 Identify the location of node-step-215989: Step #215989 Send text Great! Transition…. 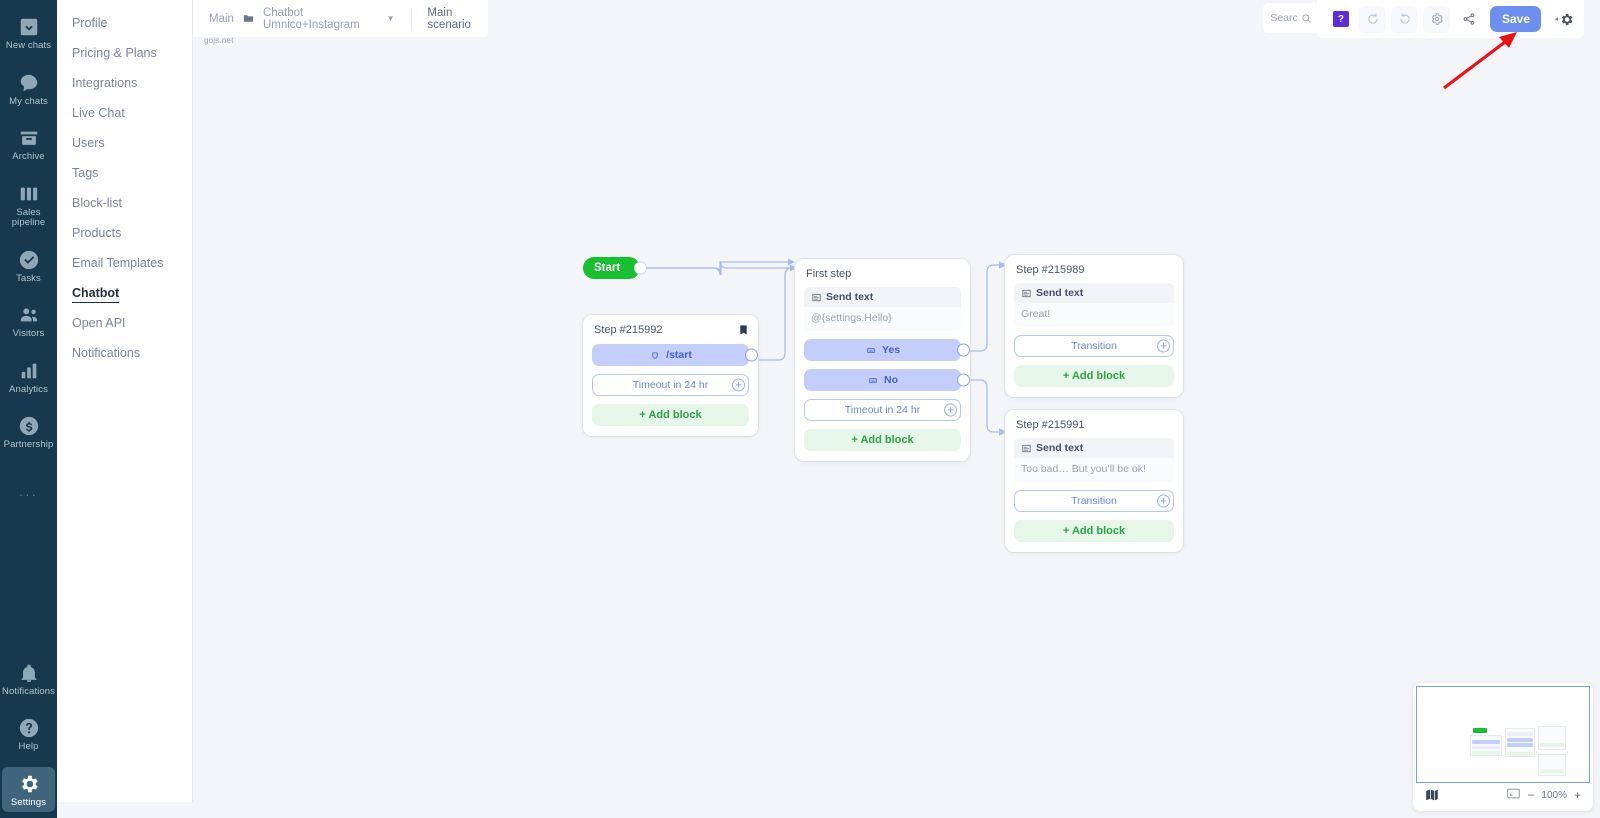
(1094, 326).